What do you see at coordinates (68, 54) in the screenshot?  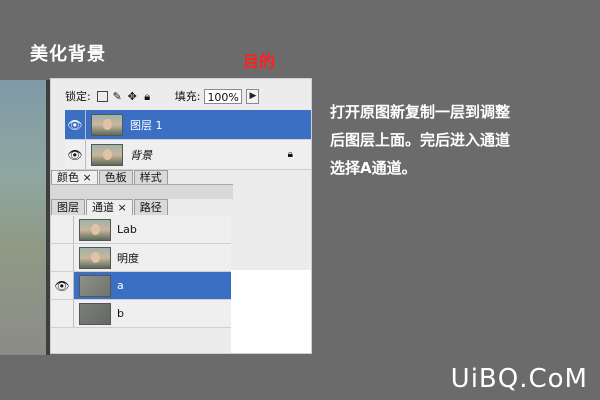 I see `section-title: 美化背景` at bounding box center [68, 54].